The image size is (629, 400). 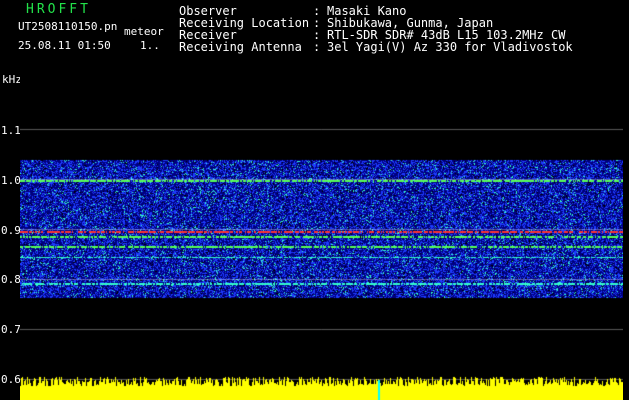 What do you see at coordinates (11, 230) in the screenshot?
I see `y-tick-label: 0.9` at bounding box center [11, 230].